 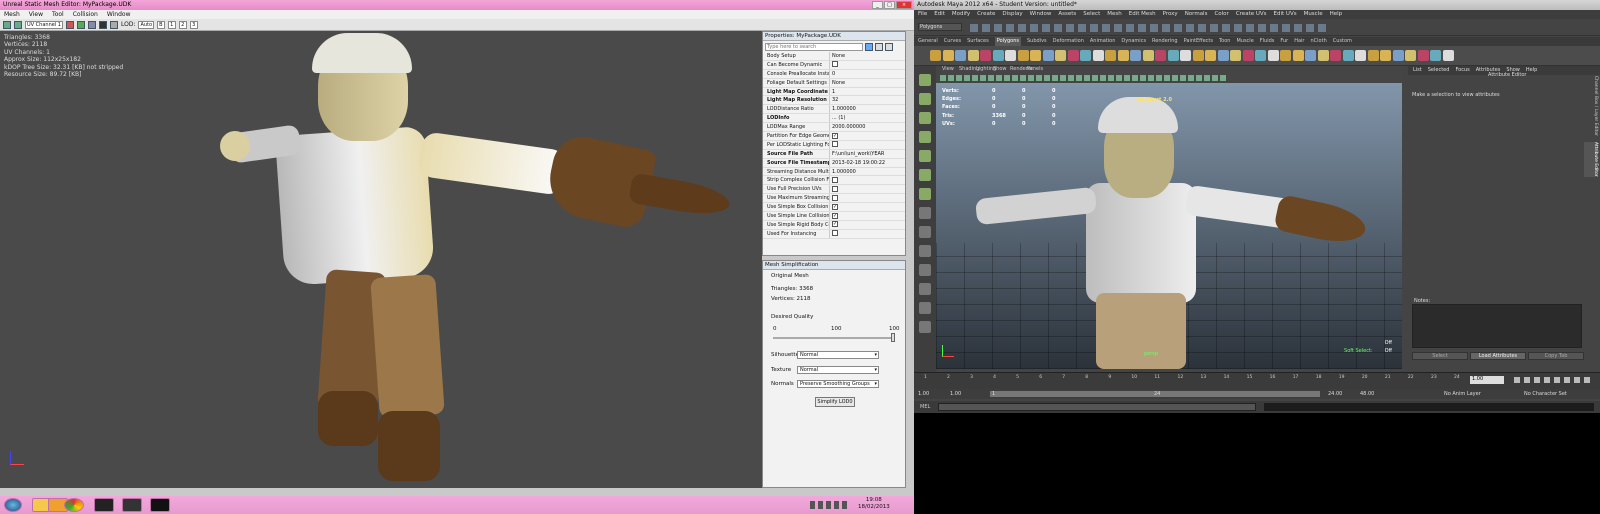 I want to click on select-button: Select, so click(x=1440, y=356).